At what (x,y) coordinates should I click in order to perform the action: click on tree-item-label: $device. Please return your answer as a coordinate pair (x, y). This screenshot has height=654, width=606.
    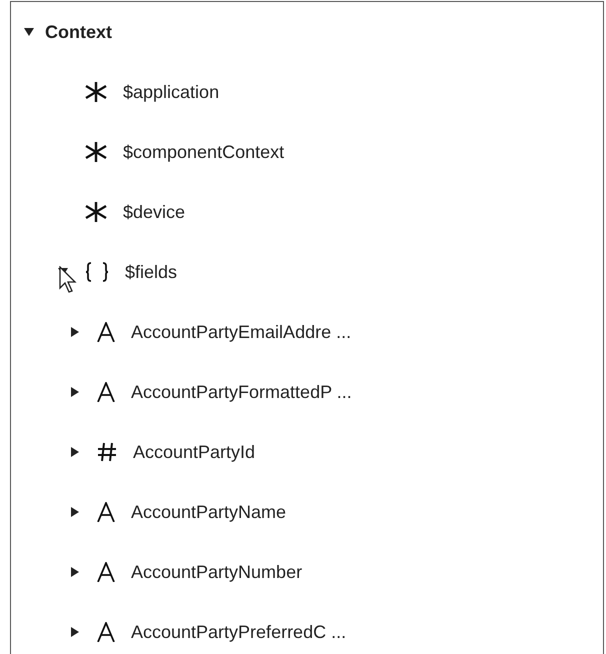
    Looking at the image, I should click on (154, 212).